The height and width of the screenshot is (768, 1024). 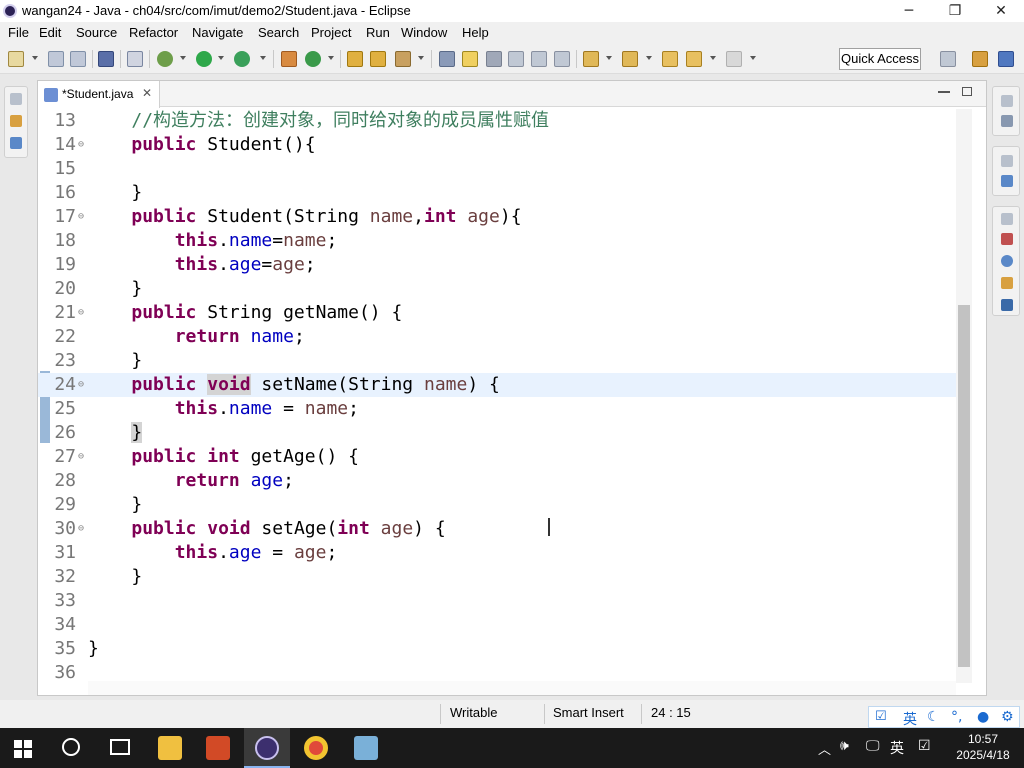 What do you see at coordinates (16, 121) in the screenshot?
I see `package-explorer-icon` at bounding box center [16, 121].